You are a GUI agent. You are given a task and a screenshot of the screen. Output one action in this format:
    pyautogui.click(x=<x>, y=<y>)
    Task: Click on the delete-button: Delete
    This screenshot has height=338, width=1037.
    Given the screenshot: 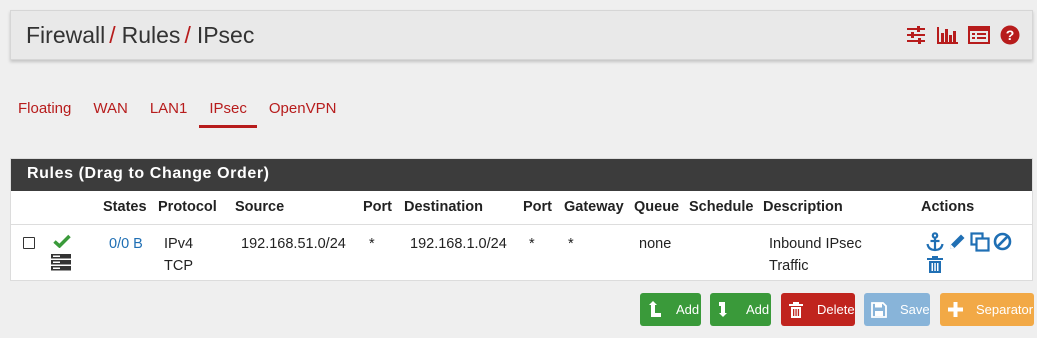 What is the action you would take?
    pyautogui.click(x=818, y=309)
    